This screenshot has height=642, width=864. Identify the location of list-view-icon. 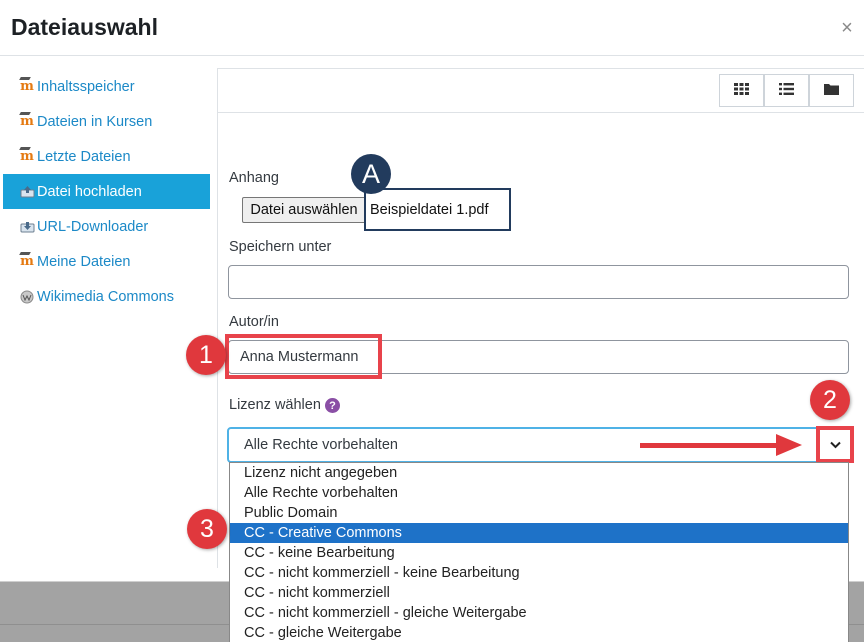
(786, 91).